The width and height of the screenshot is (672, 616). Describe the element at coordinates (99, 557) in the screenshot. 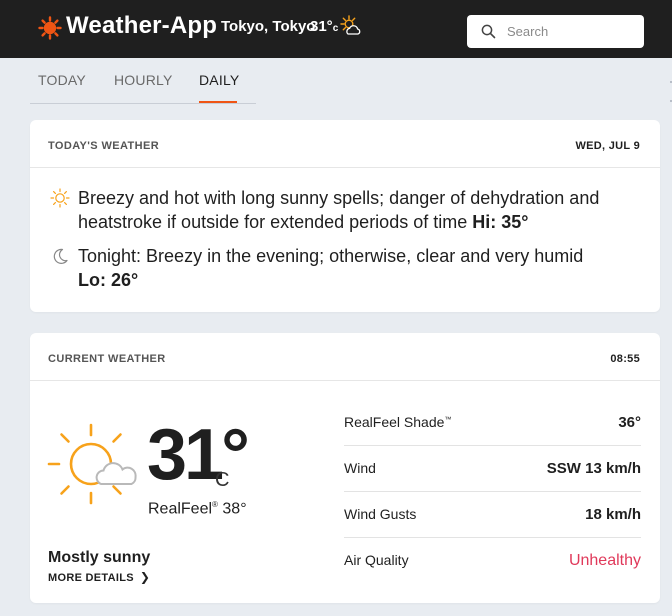

I see `weather-phrase: Mostly sunny` at that location.